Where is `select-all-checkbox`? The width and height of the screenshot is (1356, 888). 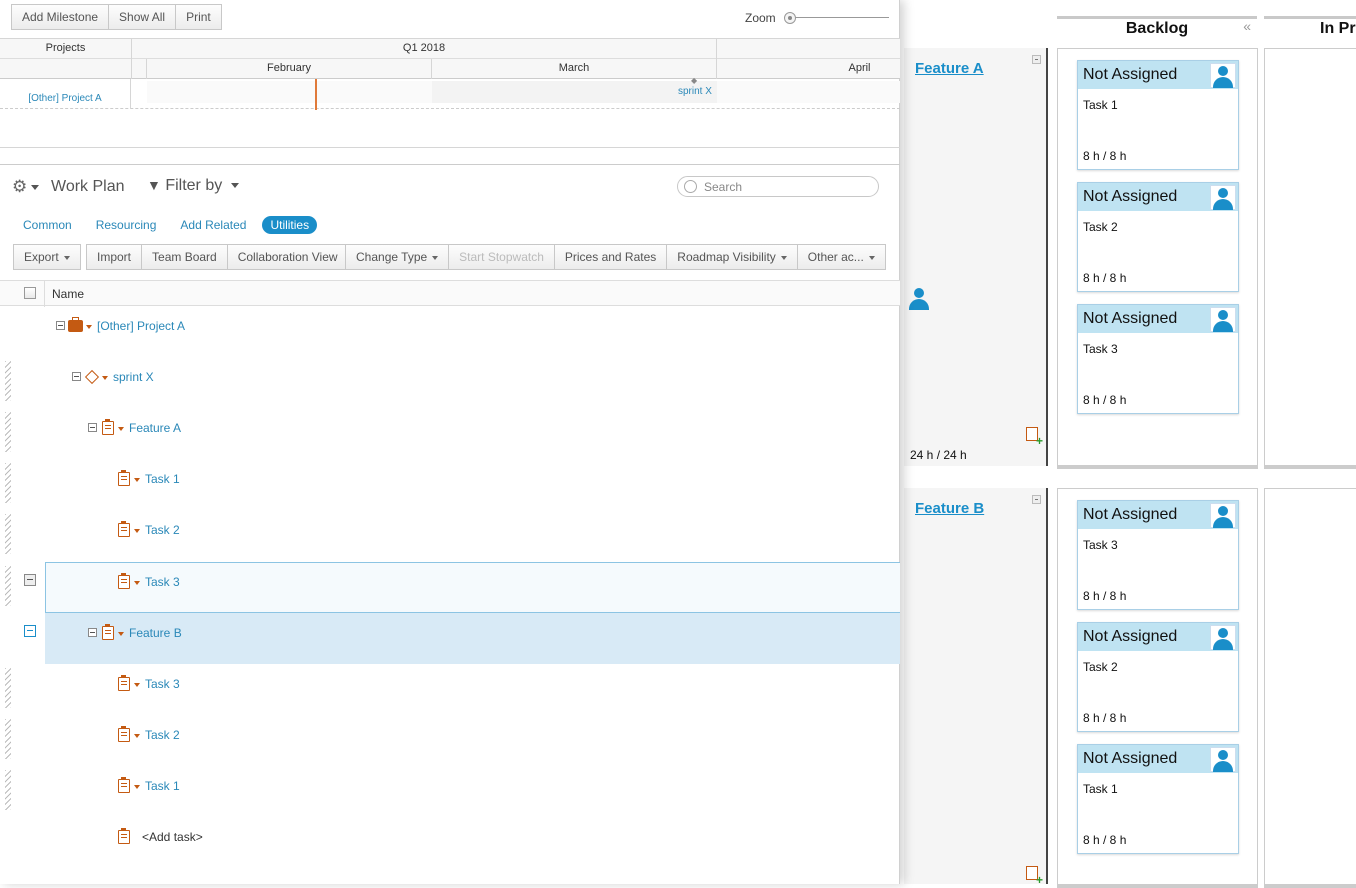 select-all-checkbox is located at coordinates (30, 293).